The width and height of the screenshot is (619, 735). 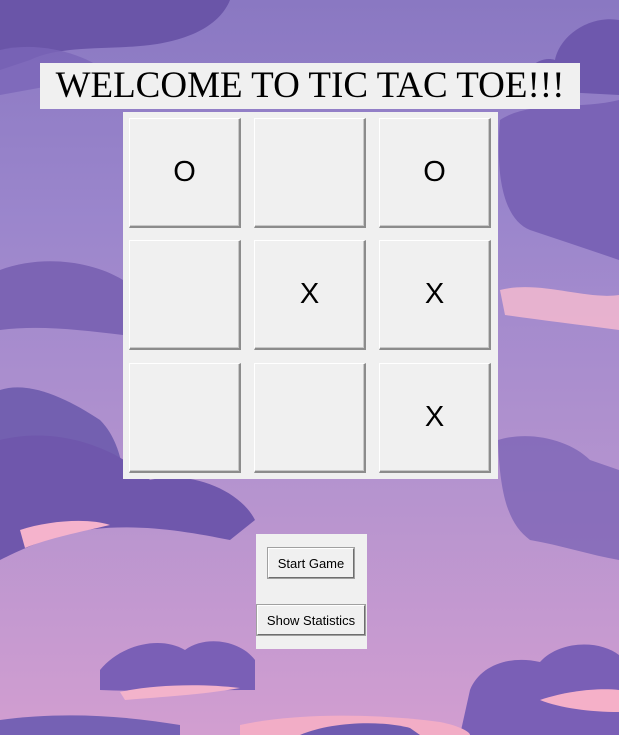 I want to click on board-cell-0-0: O, so click(x=185, y=173).